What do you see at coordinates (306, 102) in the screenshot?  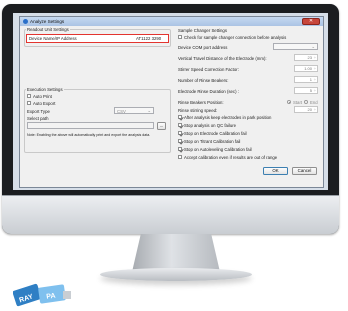 I see `rinse-end-radio` at bounding box center [306, 102].